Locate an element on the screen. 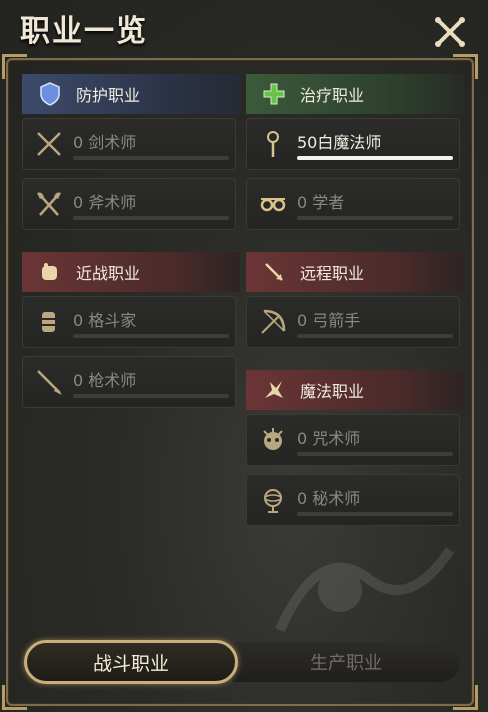 This screenshot has width=488, height=712. job-entry-lancer: 0 枪术师 is located at coordinates (129, 382).